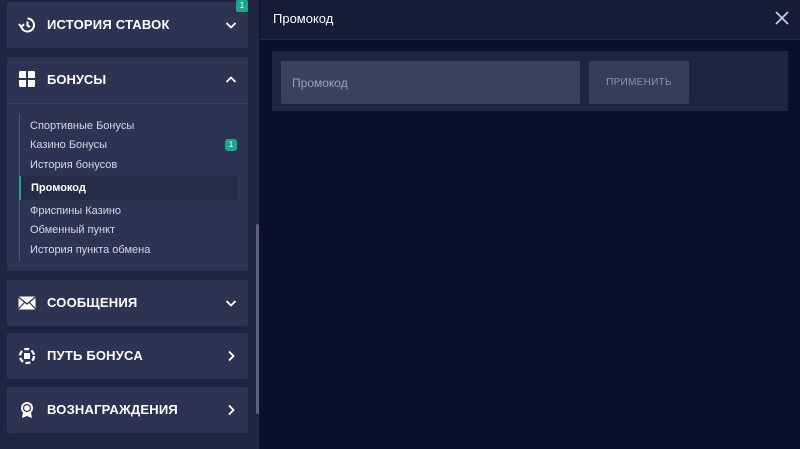 The image size is (800, 449). I want to click on page-title: Промокод, so click(303, 18).